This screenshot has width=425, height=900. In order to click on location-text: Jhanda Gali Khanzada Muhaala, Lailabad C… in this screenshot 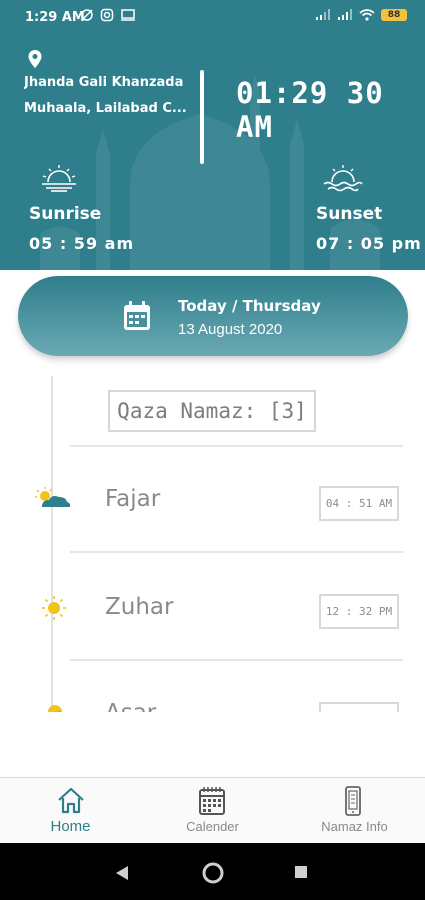, I will do `click(109, 96)`.